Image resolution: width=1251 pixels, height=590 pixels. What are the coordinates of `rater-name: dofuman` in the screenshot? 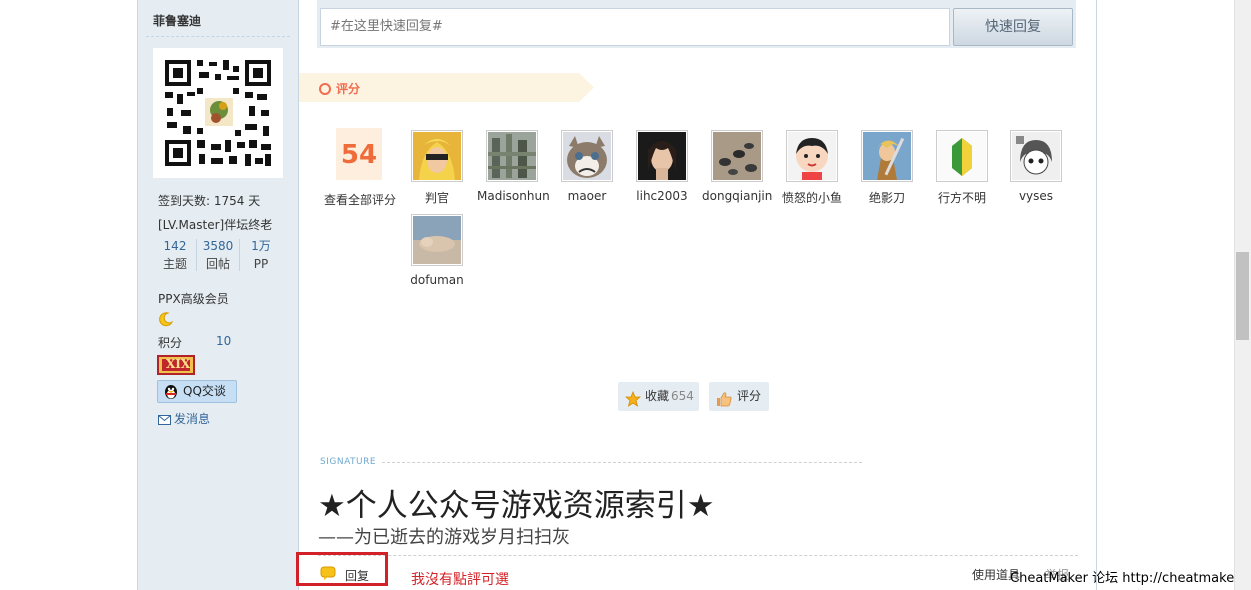 It's located at (437, 280).